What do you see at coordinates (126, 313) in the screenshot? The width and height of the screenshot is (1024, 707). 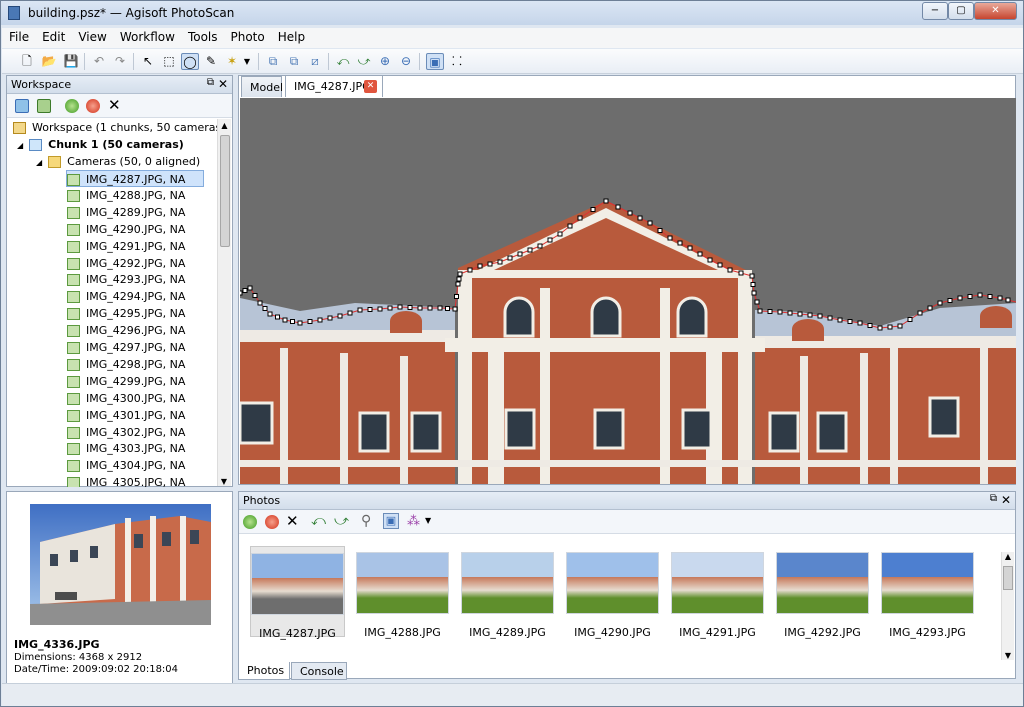 I see `camera-item: IMG_4295.JPG, NA` at bounding box center [126, 313].